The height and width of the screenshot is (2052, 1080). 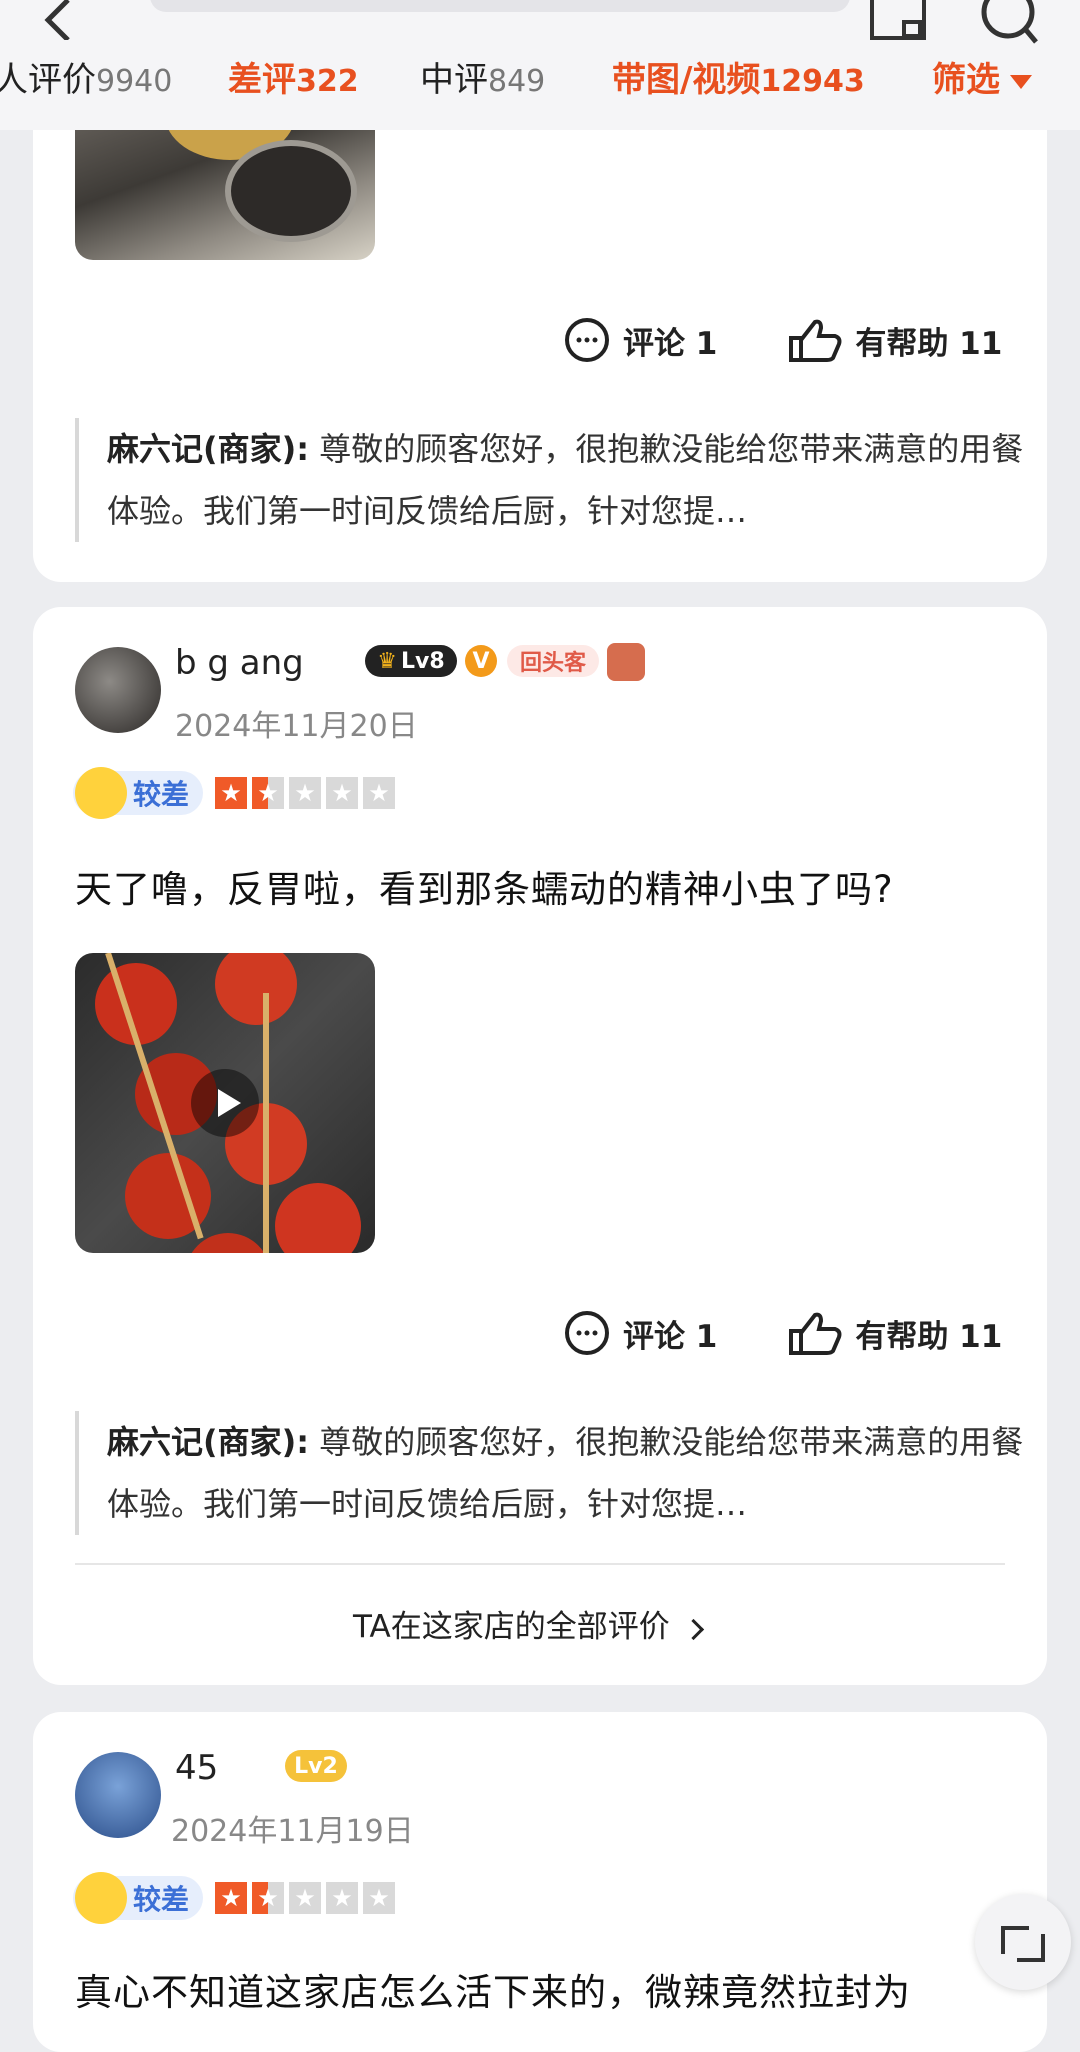 What do you see at coordinates (196, 1768) in the screenshot?
I see `username: 45` at bounding box center [196, 1768].